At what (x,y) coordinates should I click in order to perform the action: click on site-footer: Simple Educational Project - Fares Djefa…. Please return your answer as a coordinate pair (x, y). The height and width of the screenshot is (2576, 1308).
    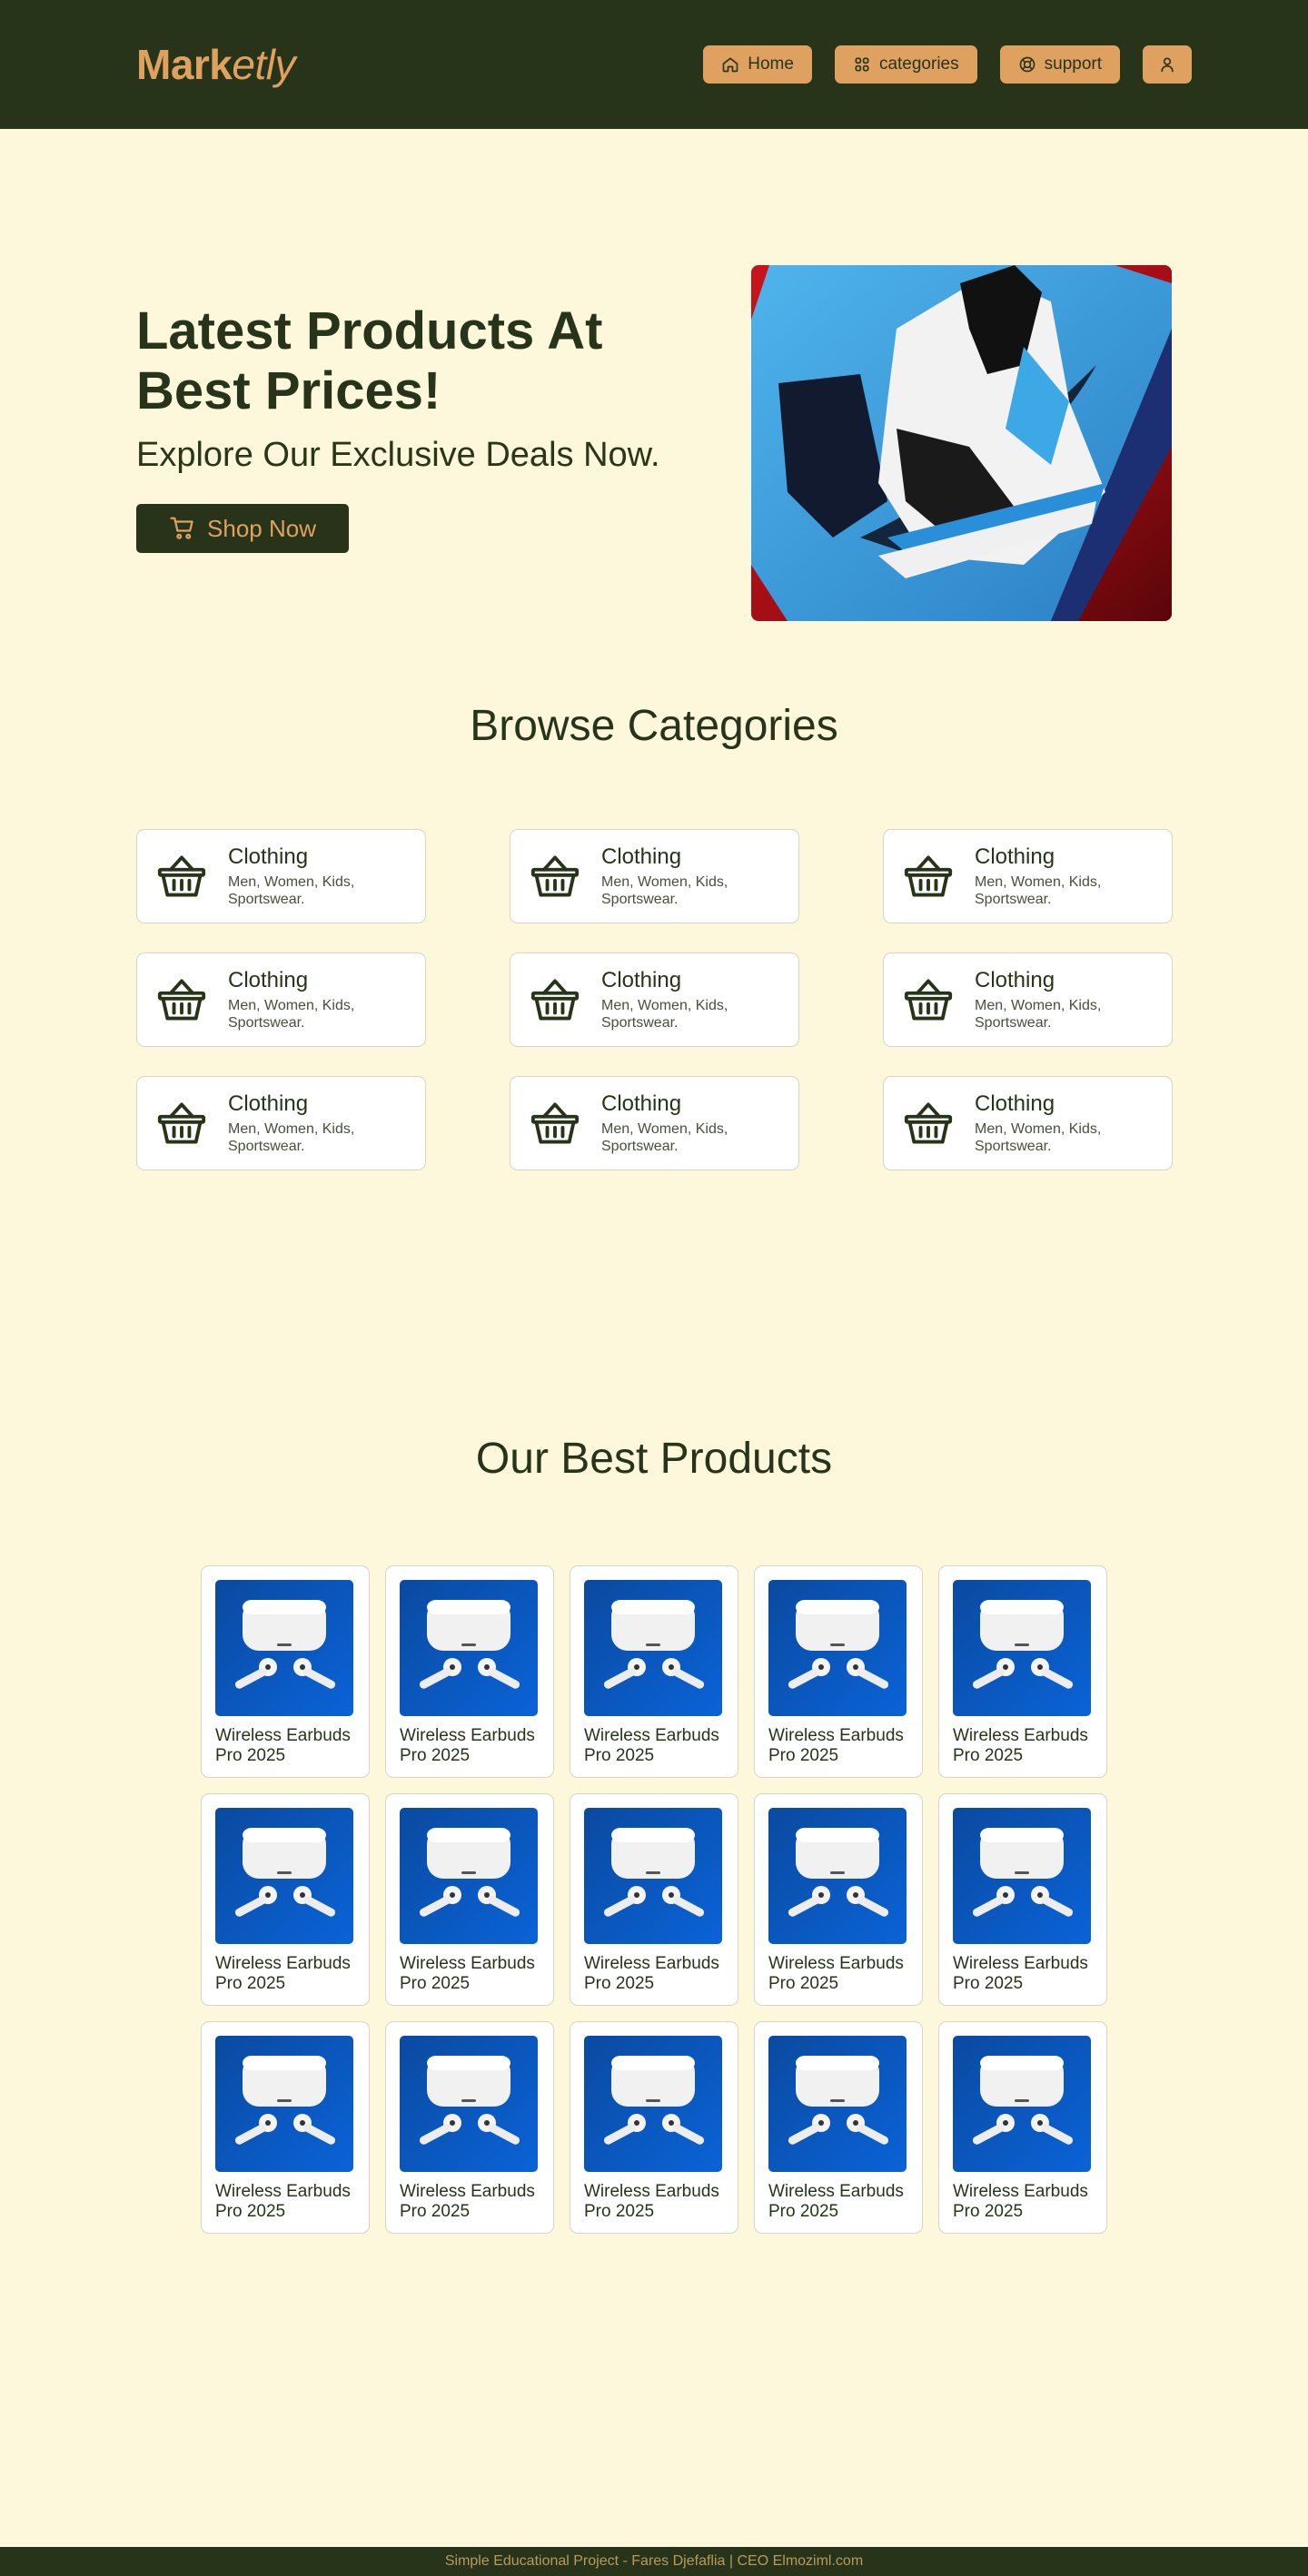
    Looking at the image, I should click on (654, 2561).